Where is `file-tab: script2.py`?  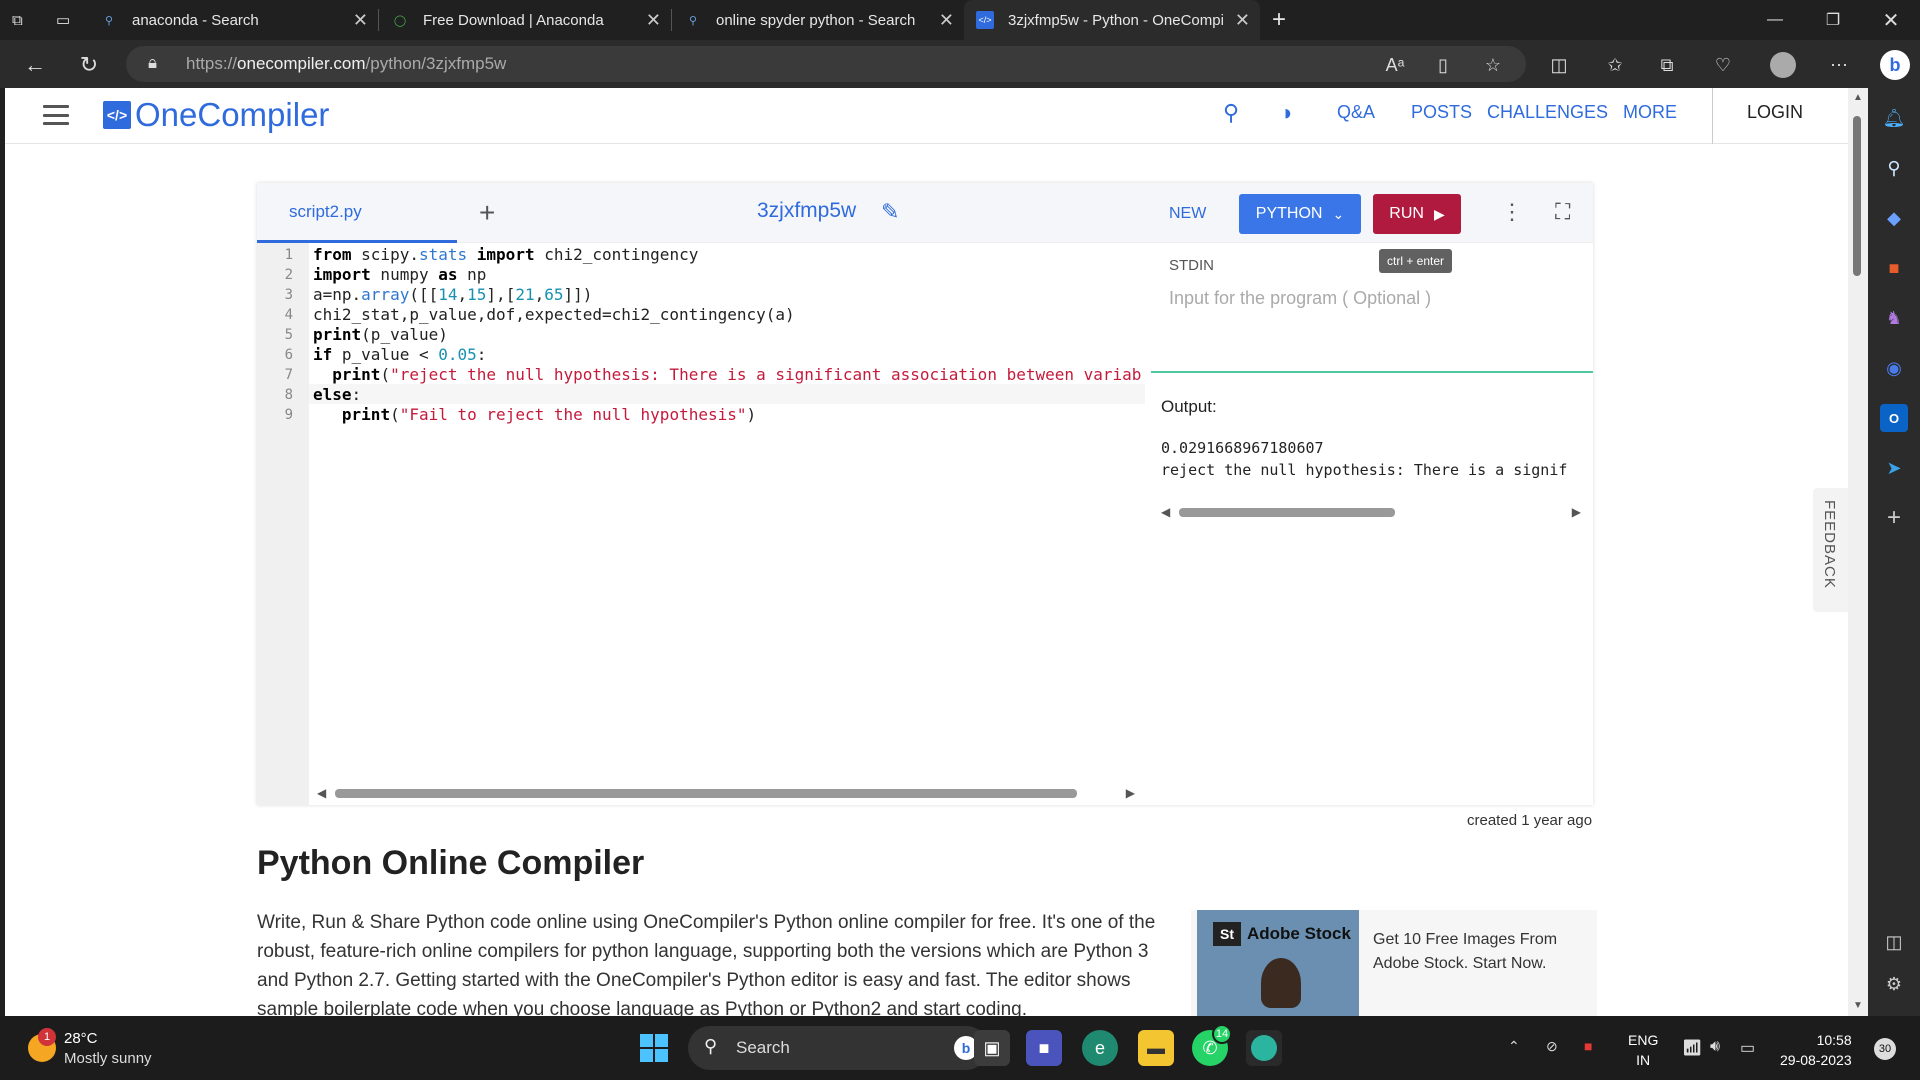
file-tab: script2.py is located at coordinates (357, 213).